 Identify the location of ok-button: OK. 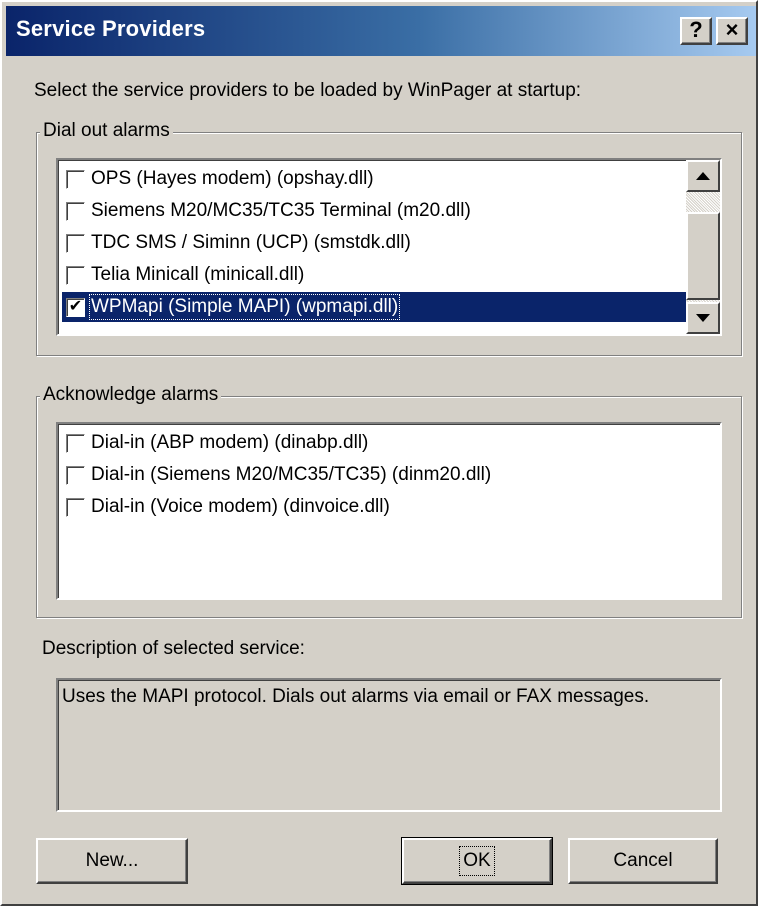
(477, 861).